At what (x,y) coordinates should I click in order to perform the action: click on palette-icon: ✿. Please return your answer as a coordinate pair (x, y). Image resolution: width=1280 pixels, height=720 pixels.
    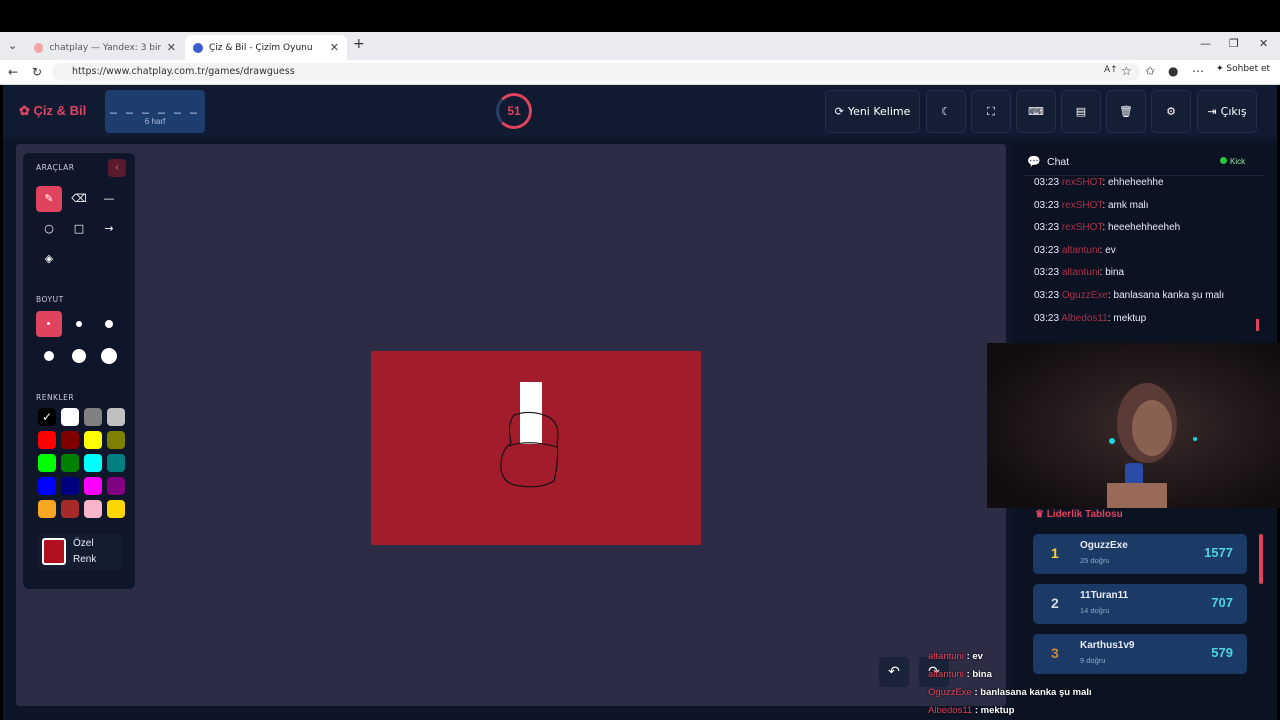
    Looking at the image, I should click on (24, 110).